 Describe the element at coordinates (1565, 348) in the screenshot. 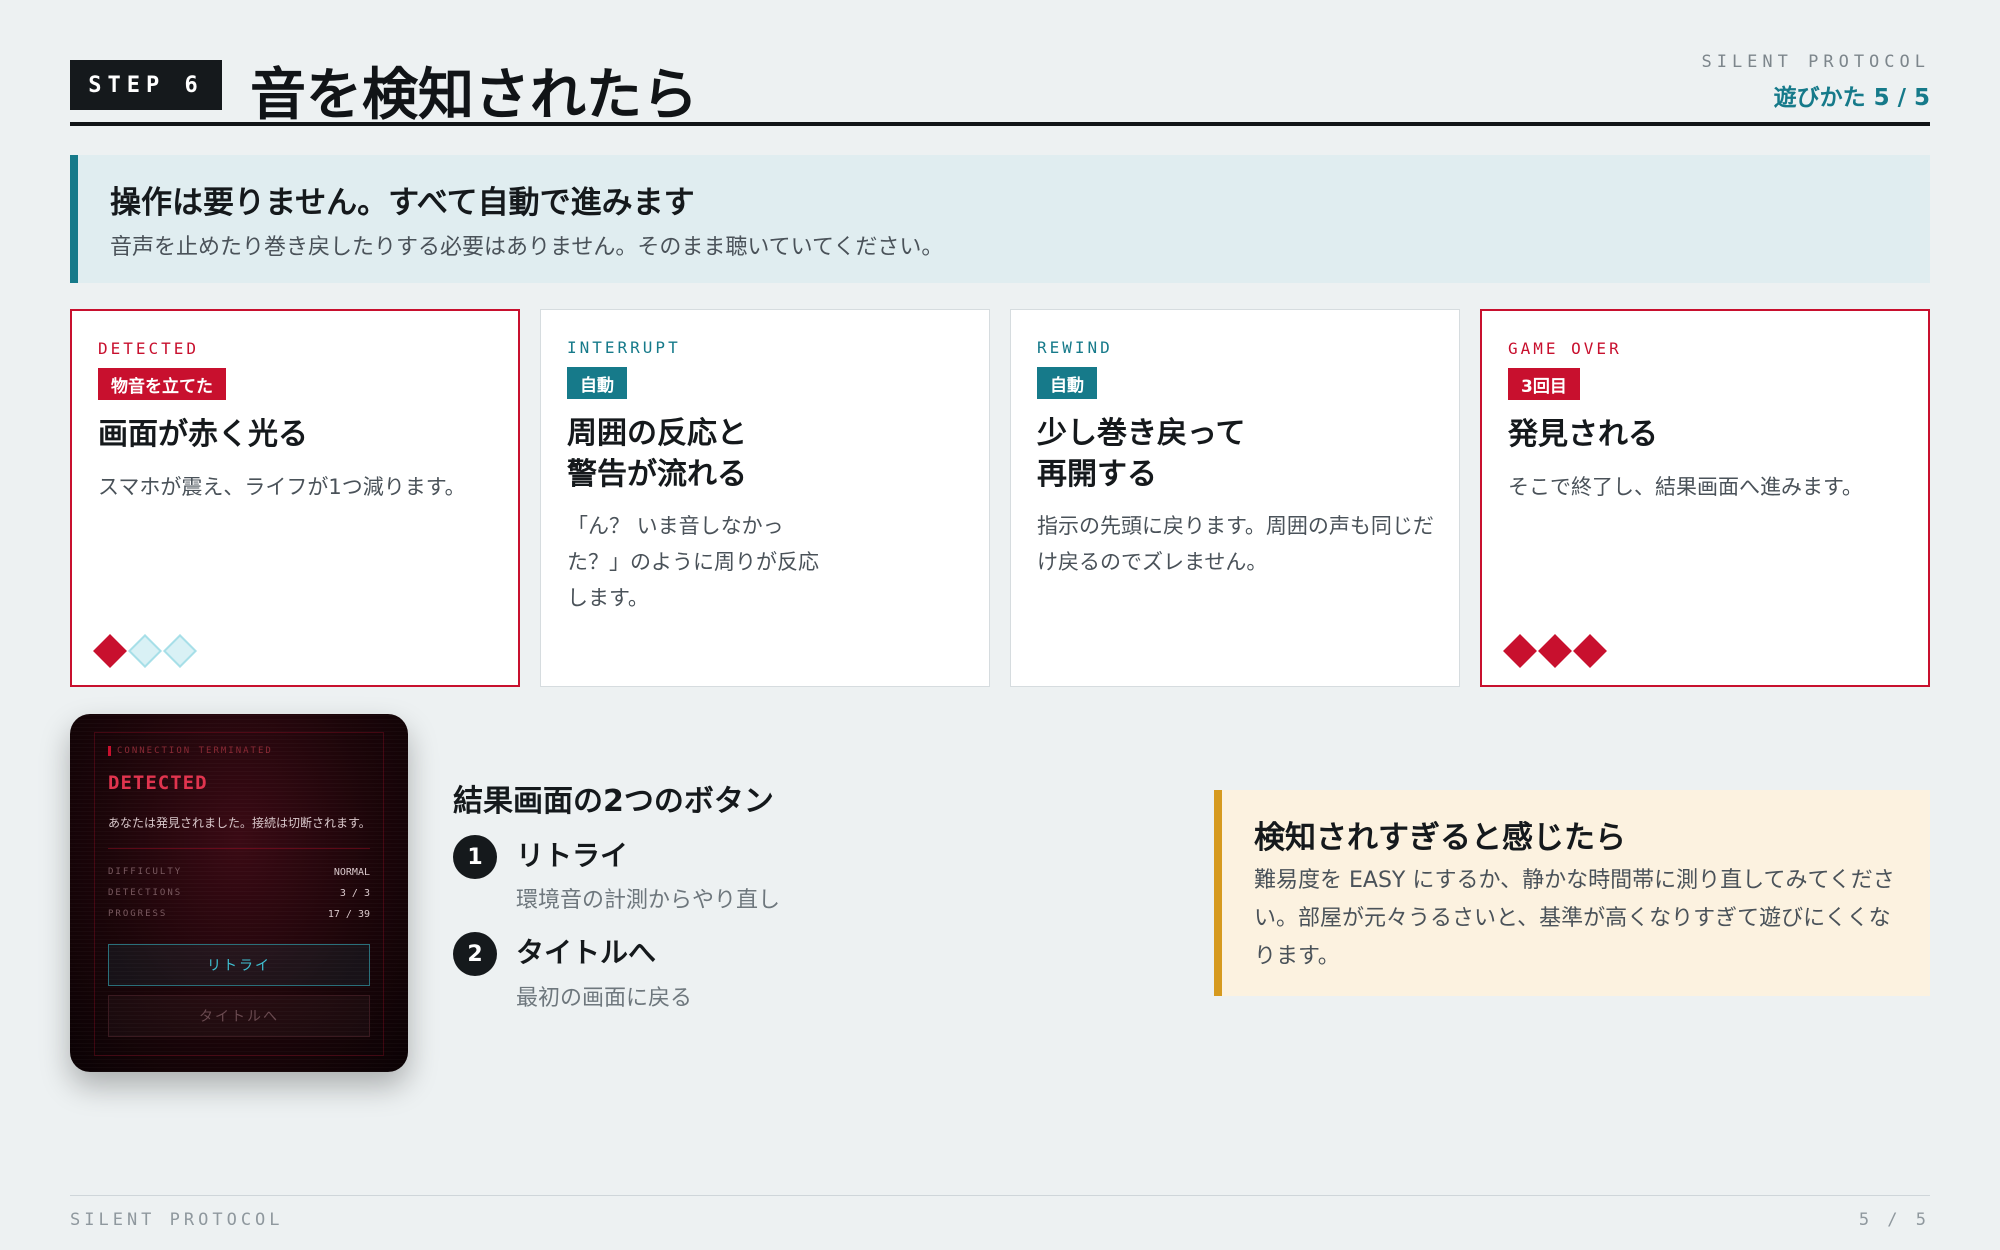

I see `card-code: GAME OVER` at that location.